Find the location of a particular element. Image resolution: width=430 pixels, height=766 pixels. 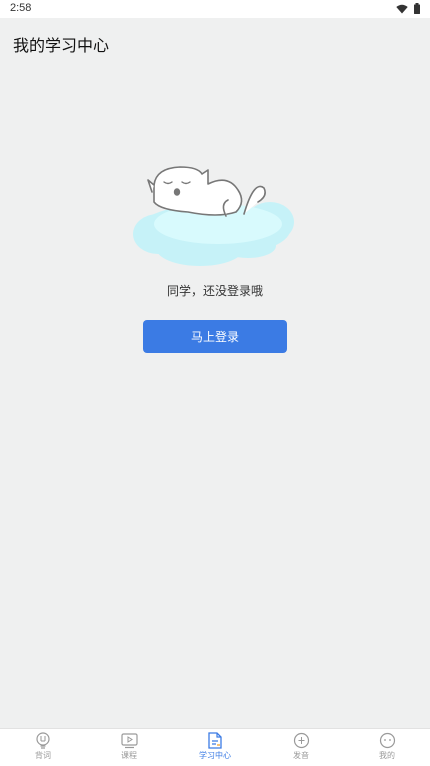

login-button: 马上登录 is located at coordinates (215, 336).